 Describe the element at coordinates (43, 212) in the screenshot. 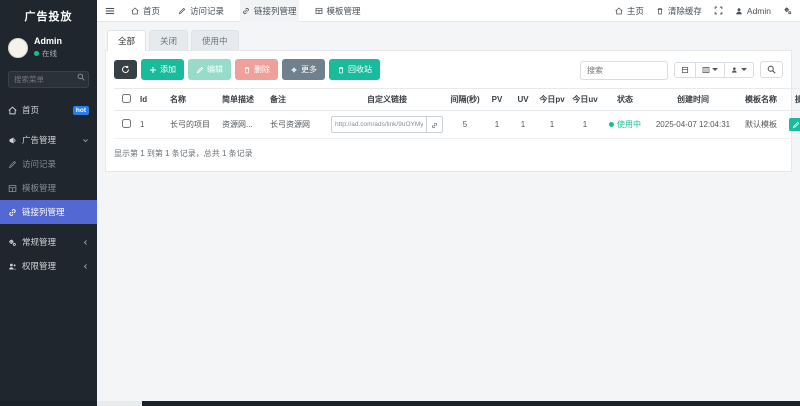

I see `sidebar-item-label: 链接列管理` at that location.